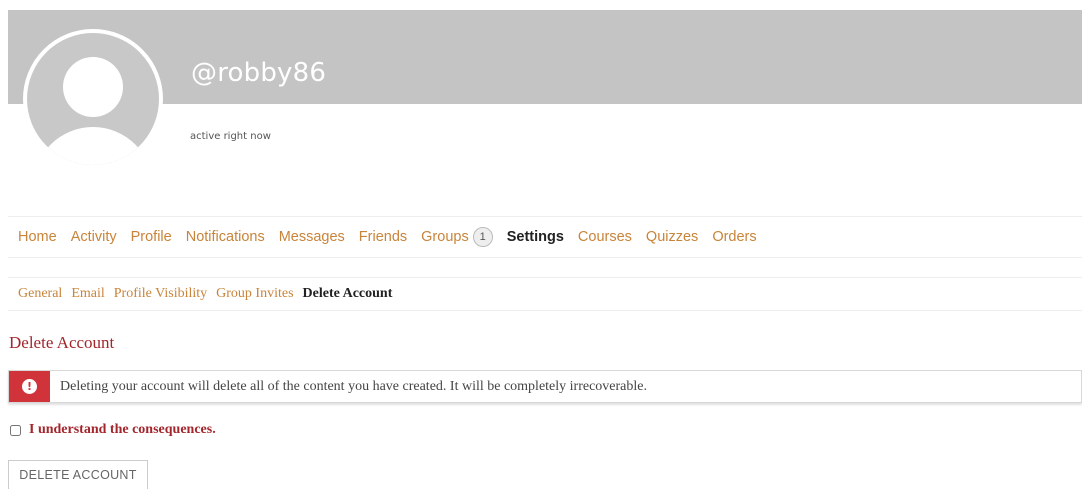 The height and width of the screenshot is (489, 1082). I want to click on subnav-item-group-invites: Group Invites, so click(254, 294).